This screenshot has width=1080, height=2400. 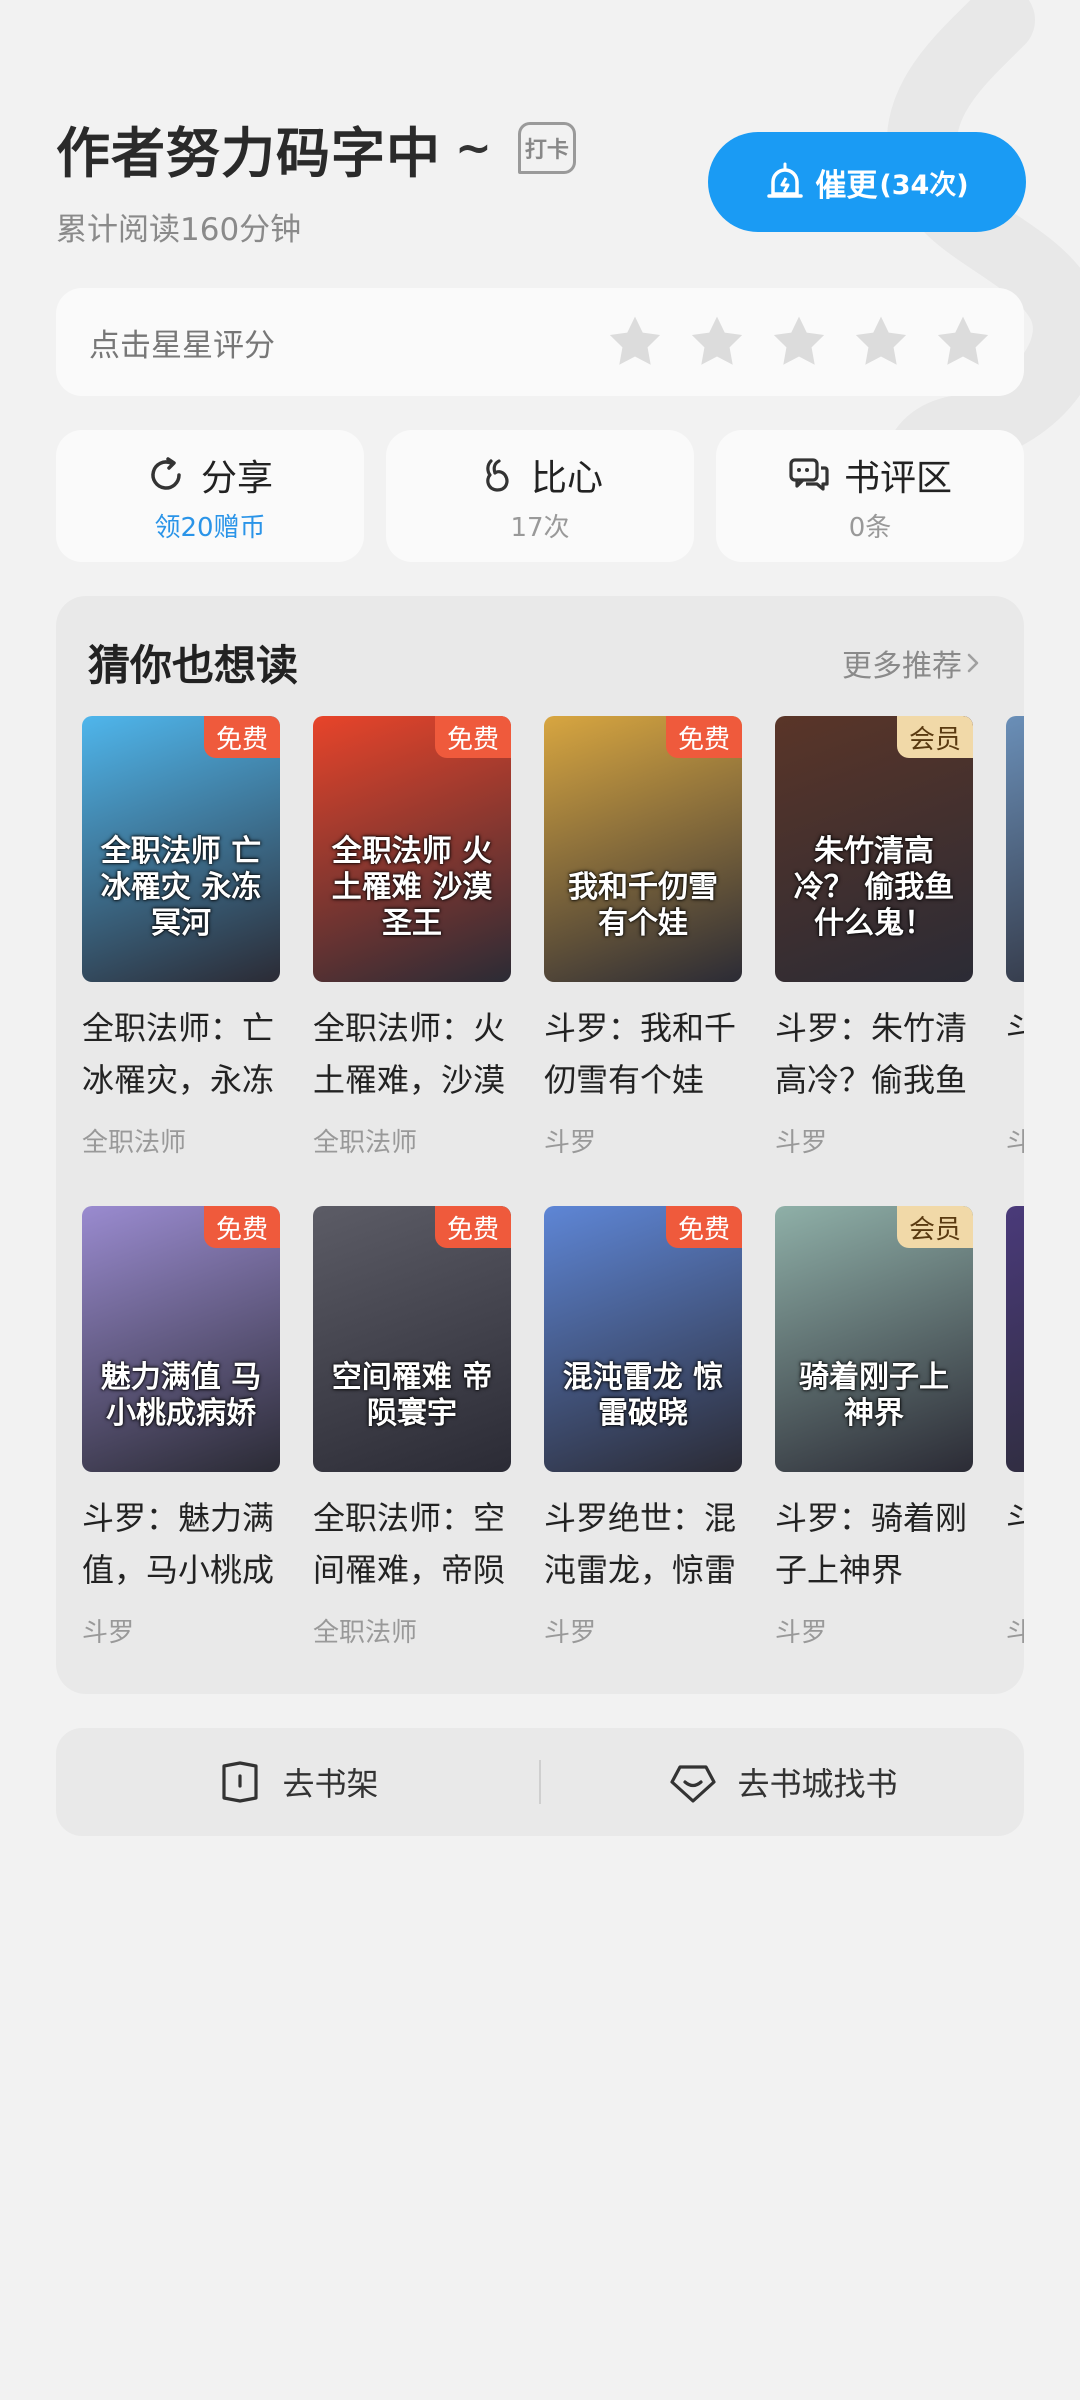 I want to click on urge-update-button: 催更 (34次), so click(x=867, y=182).